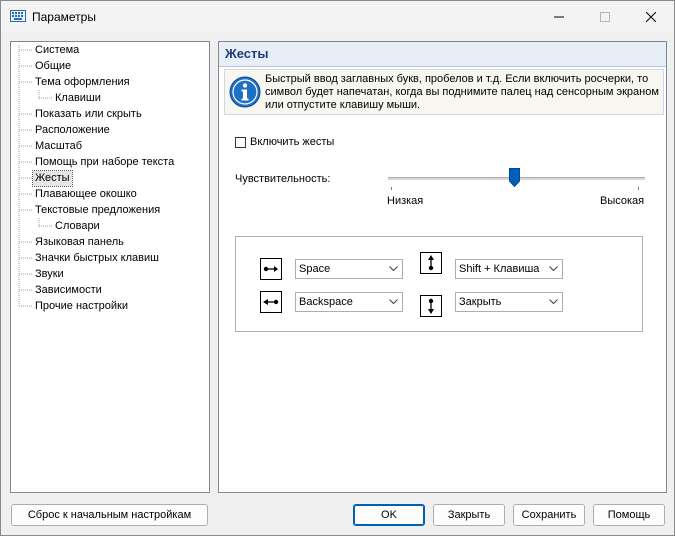 The height and width of the screenshot is (536, 675). I want to click on gesture-right-value: Space, so click(315, 269).